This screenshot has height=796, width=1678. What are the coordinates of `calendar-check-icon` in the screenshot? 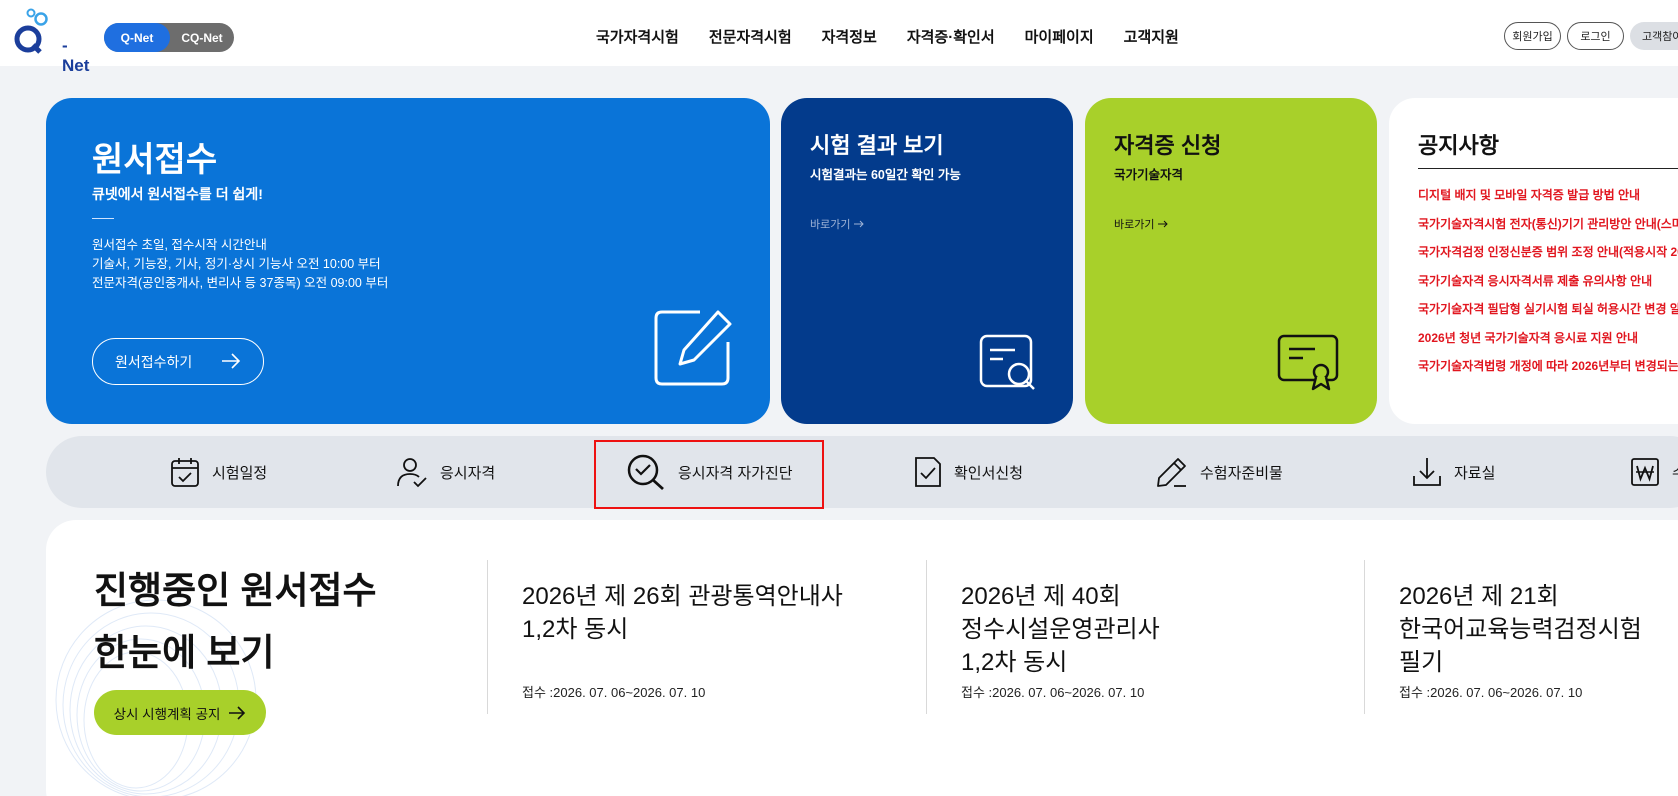 It's located at (185, 472).